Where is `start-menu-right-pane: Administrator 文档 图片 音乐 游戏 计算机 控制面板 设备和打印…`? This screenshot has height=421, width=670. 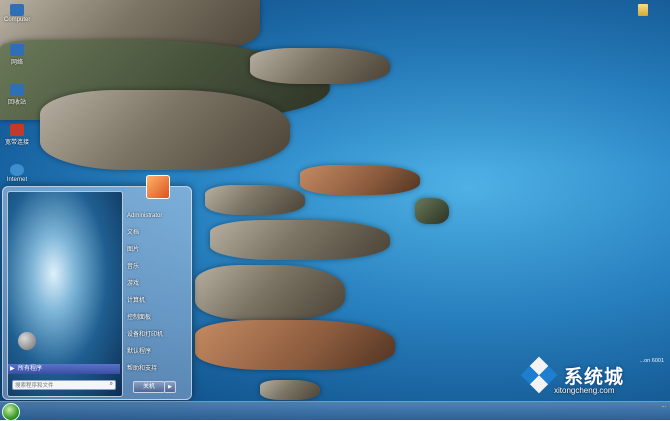 start-menu-right-pane: Administrator 文档 图片 音乐 游戏 计算机 控制面板 设备和打印… is located at coordinates (156, 287).